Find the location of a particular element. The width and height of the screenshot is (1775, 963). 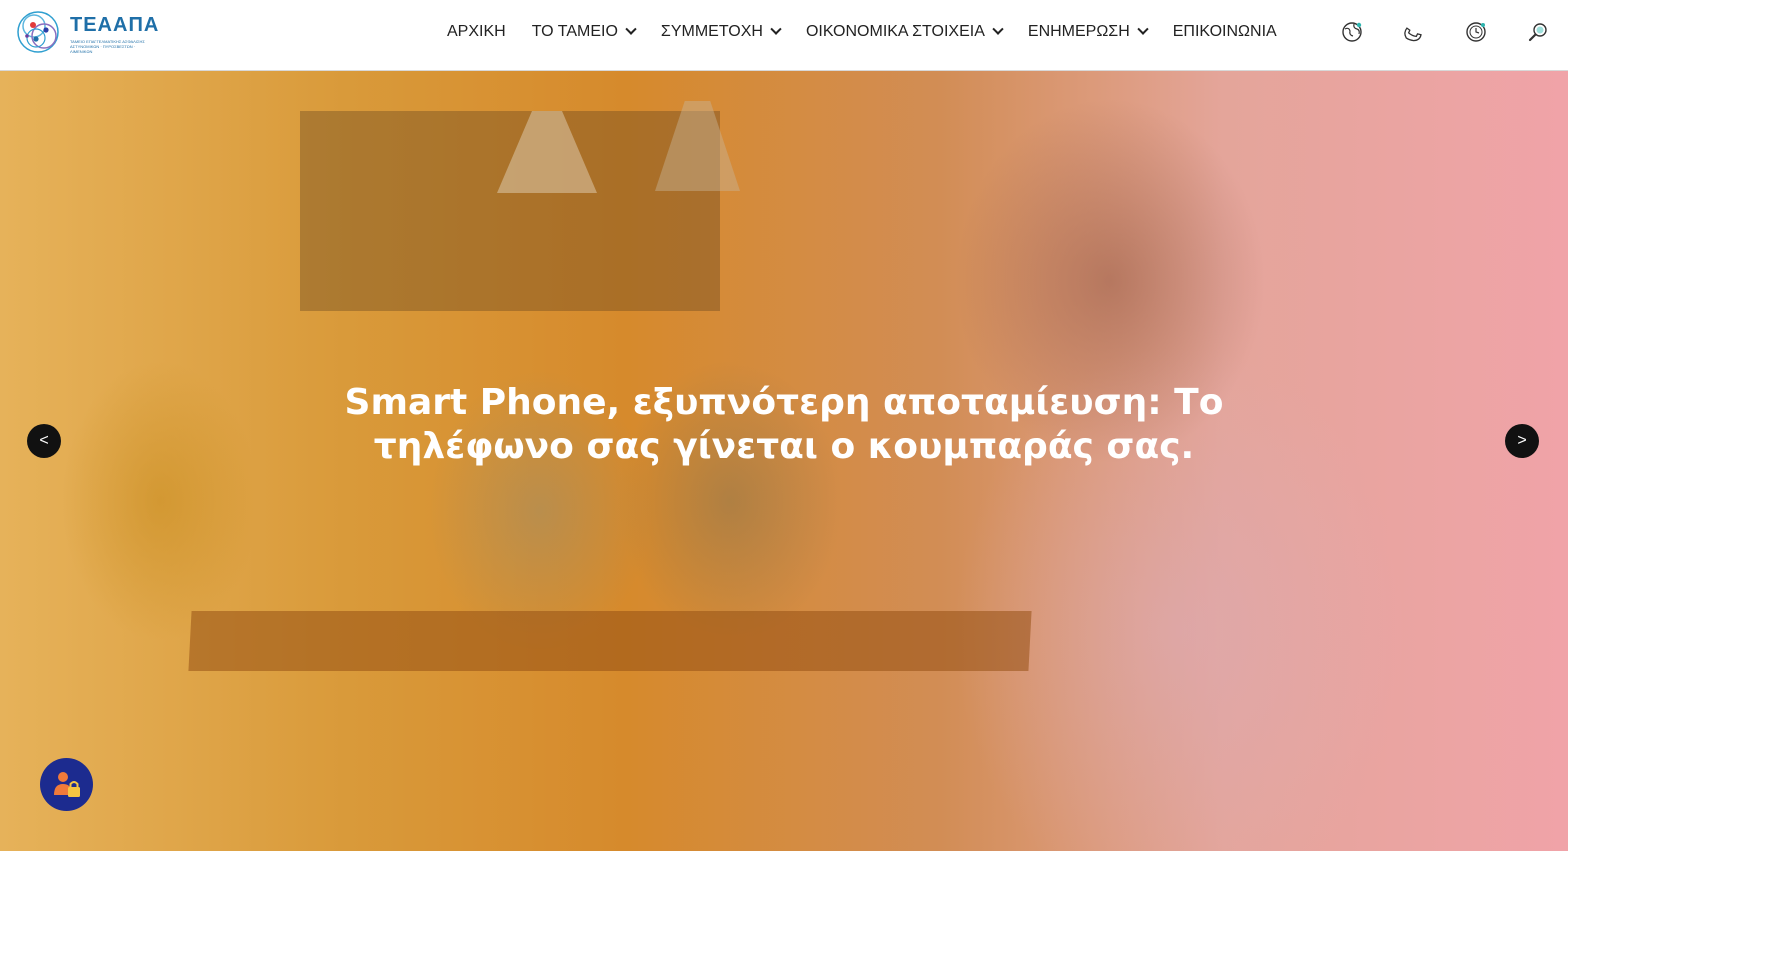

hours-button is located at coordinates (1476, 32).